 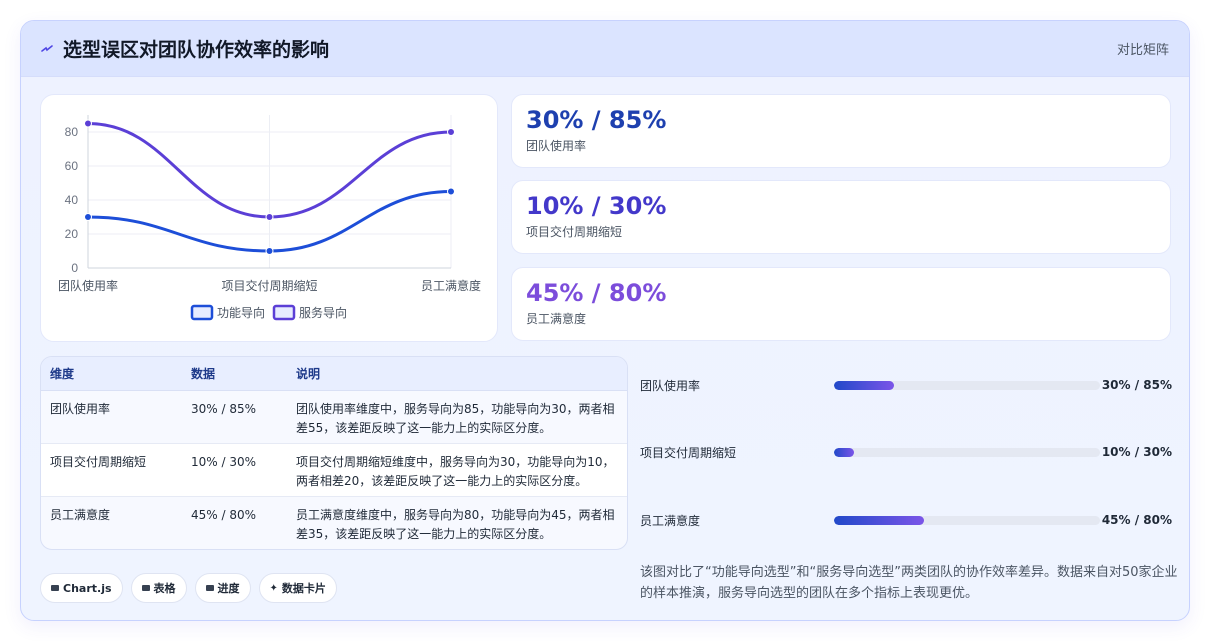 I want to click on lightning-icon, so click(x=47, y=48).